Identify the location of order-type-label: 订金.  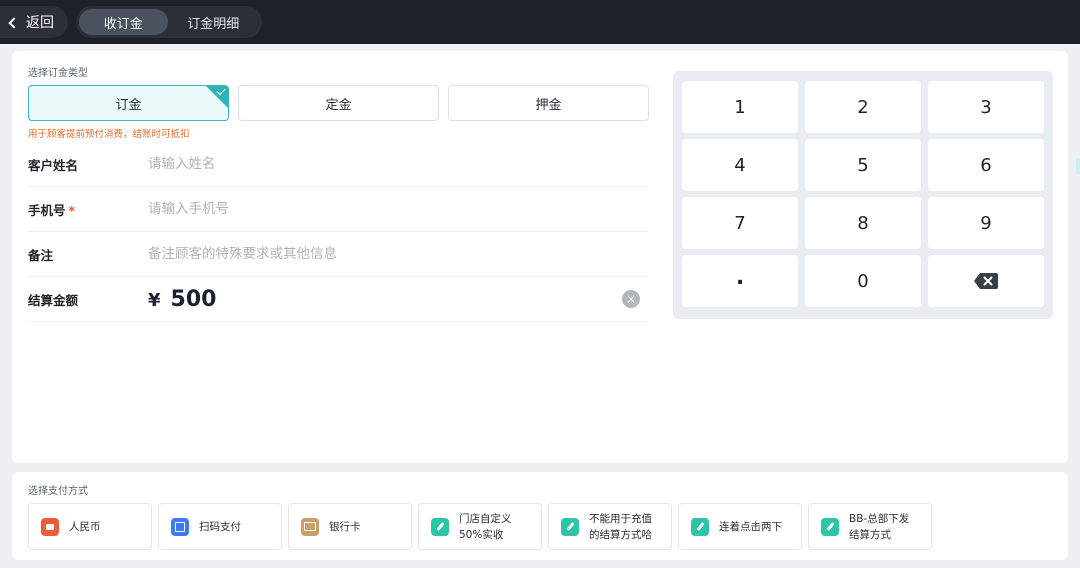
(128, 105).